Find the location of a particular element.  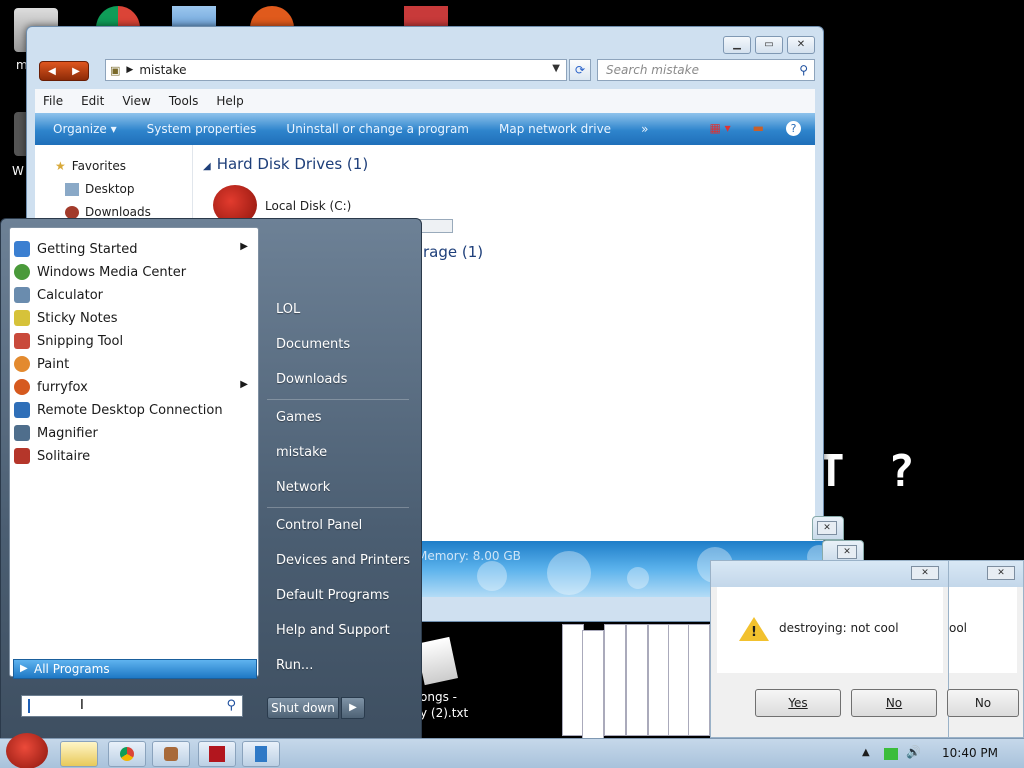

user-picture is located at coordinates (311, 259).